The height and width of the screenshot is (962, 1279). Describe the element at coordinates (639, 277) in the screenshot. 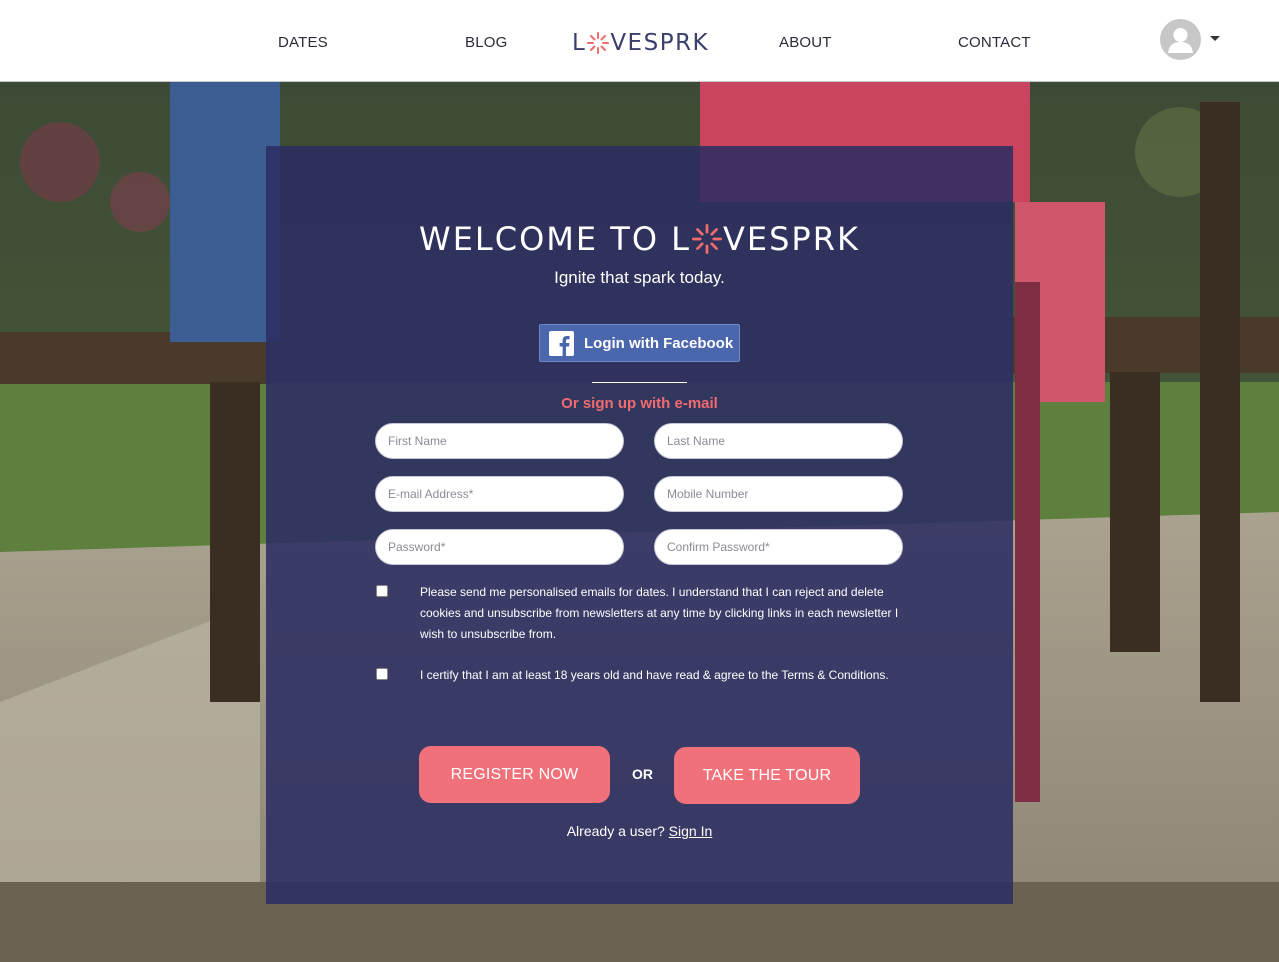

I see `tagline: Ignite that spark today.` at that location.